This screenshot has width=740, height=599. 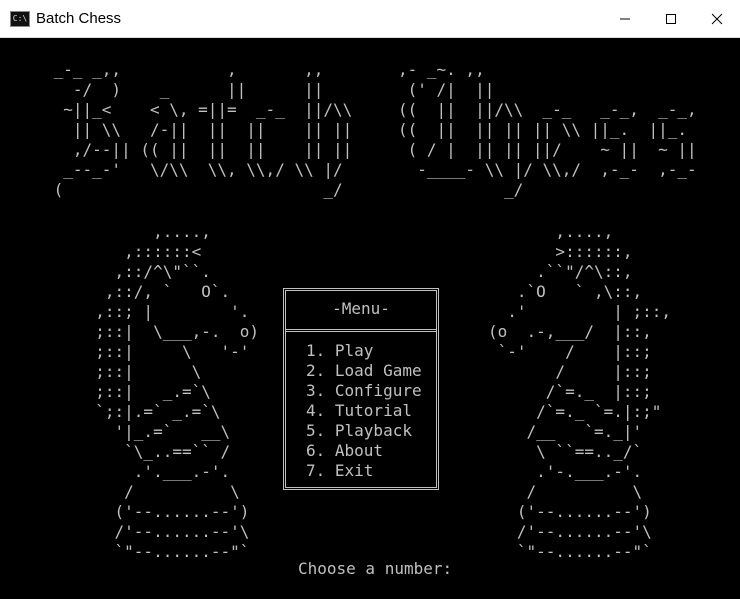 I want to click on menu-divider, so click(x=361, y=330).